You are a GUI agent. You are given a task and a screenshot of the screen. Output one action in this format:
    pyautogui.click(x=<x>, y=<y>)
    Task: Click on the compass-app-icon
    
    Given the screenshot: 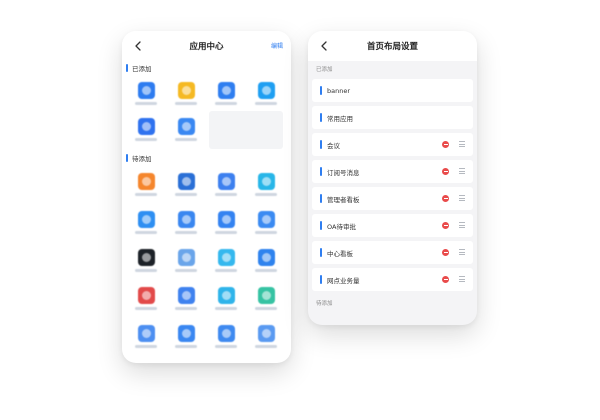 What is the action you would take?
    pyautogui.click(x=146, y=90)
    